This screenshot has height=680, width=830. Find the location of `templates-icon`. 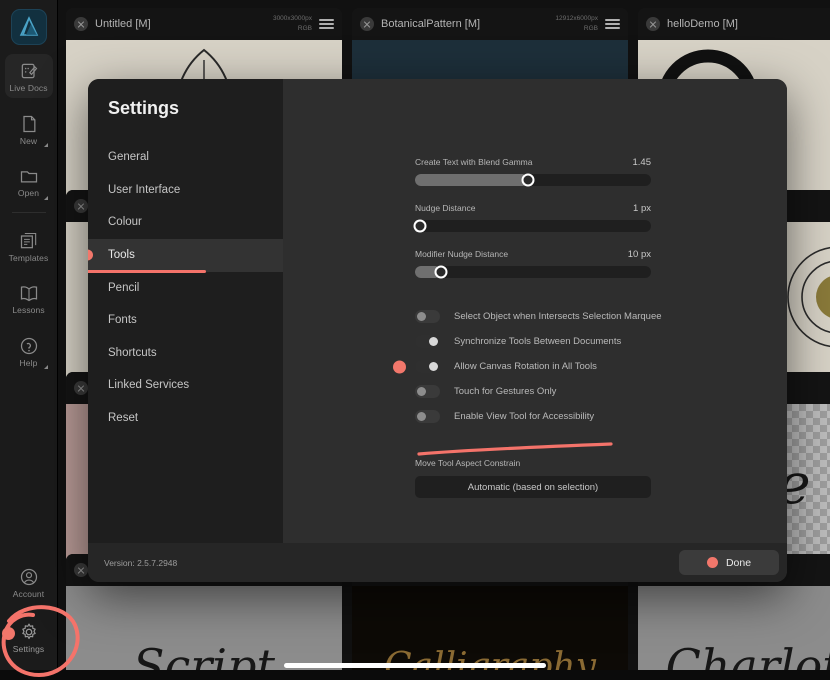

templates-icon is located at coordinates (28, 240).